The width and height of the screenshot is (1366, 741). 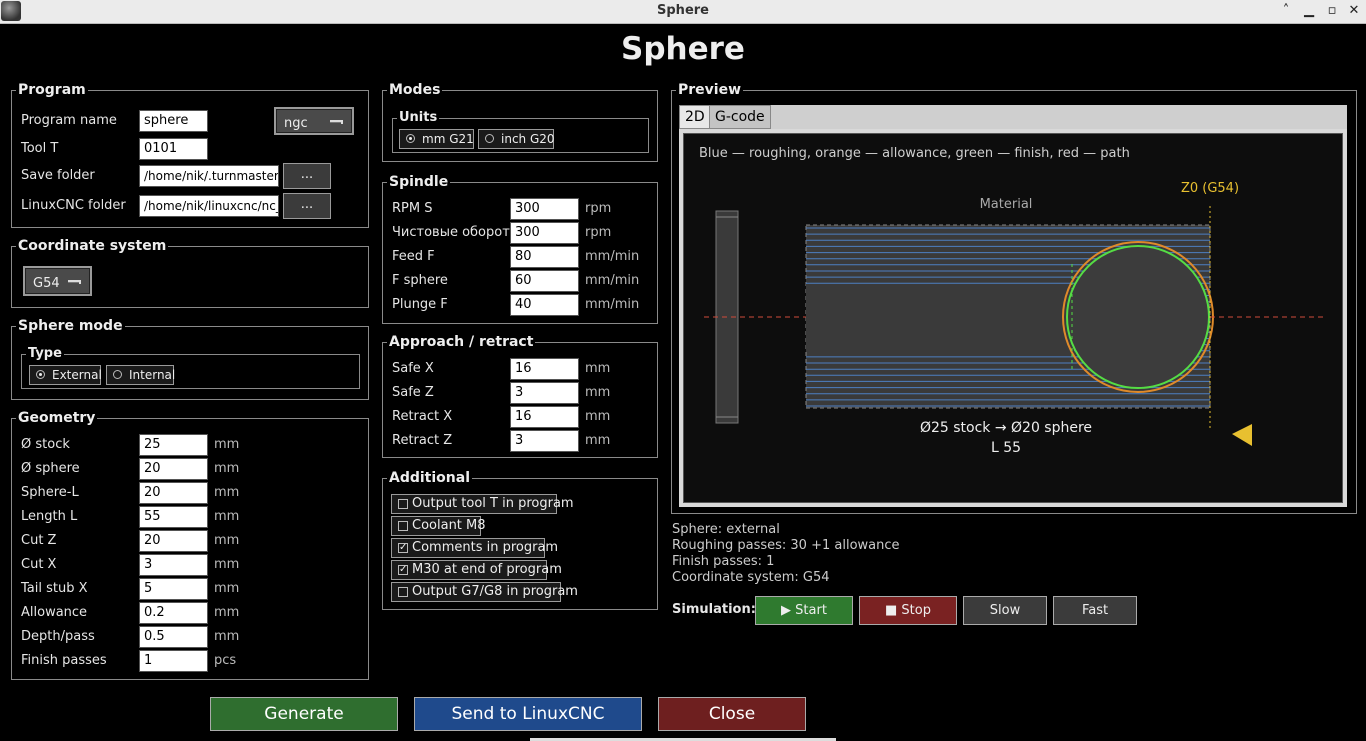 I want to click on extension-value: ngc, so click(x=296, y=123).